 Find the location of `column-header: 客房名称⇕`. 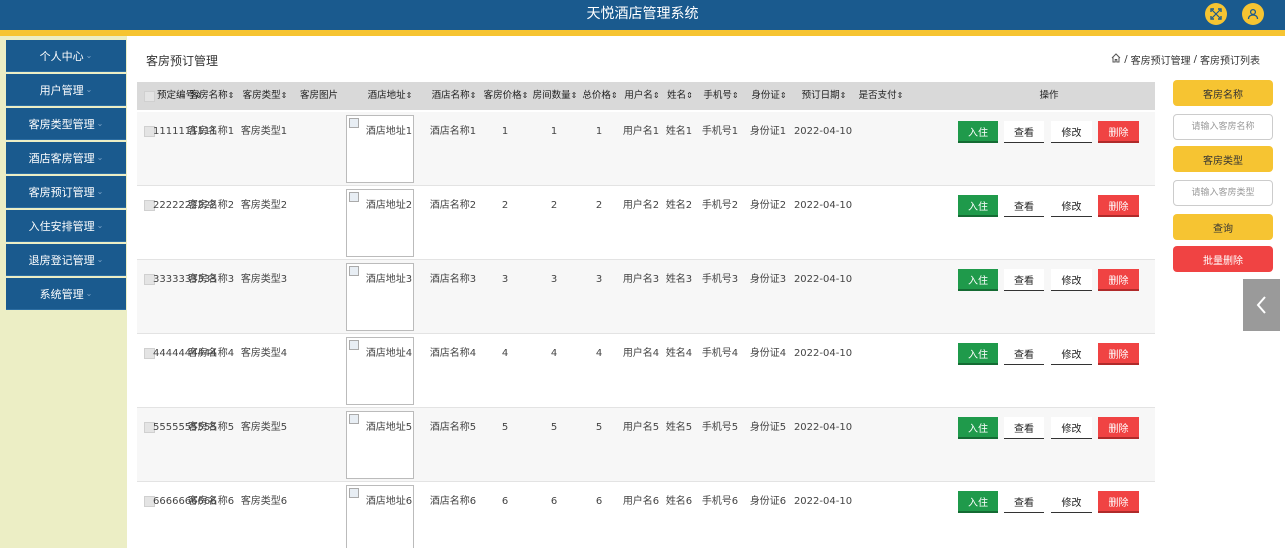

column-header: 客房名称⇕ is located at coordinates (212, 96).